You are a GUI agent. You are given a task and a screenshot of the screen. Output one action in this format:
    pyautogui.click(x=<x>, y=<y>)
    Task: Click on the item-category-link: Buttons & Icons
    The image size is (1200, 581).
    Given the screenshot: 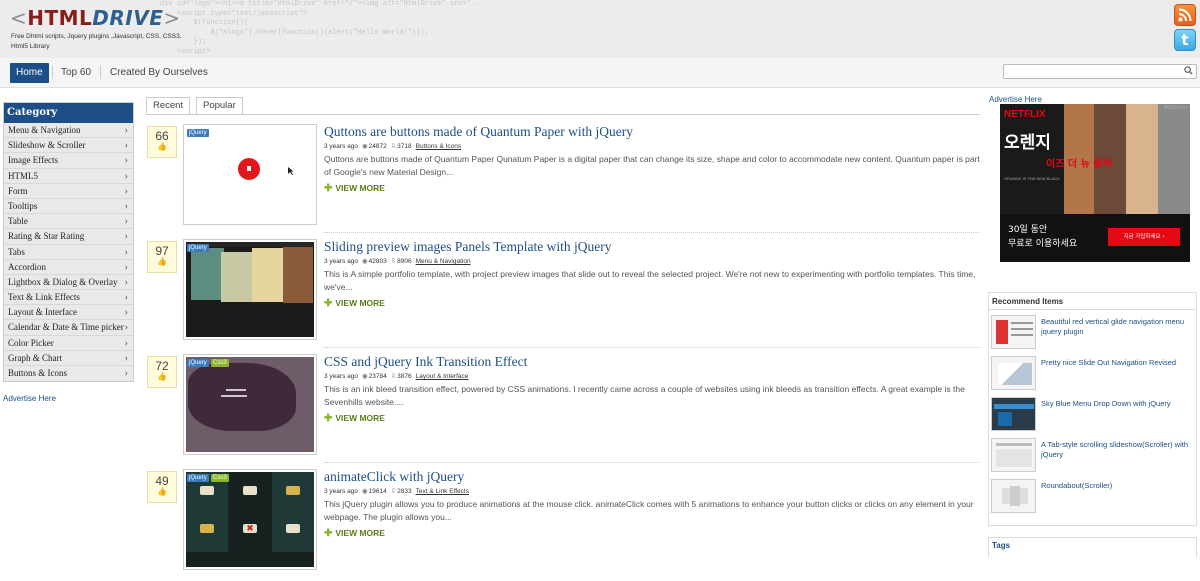 What is the action you would take?
    pyautogui.click(x=439, y=146)
    